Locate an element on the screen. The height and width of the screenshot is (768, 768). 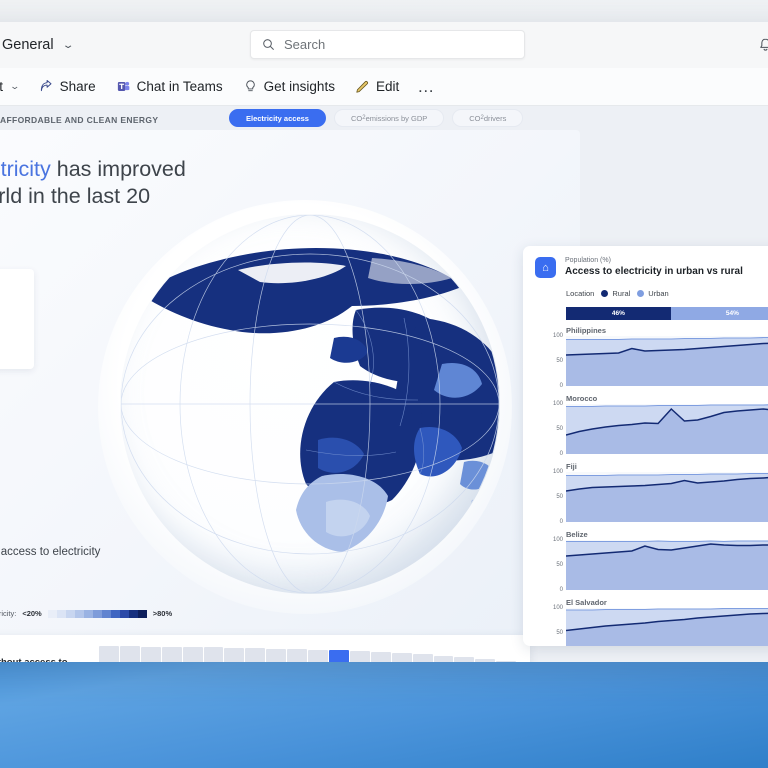
tab-electricity-access: Electricity access is located at coordinates (277, 118).